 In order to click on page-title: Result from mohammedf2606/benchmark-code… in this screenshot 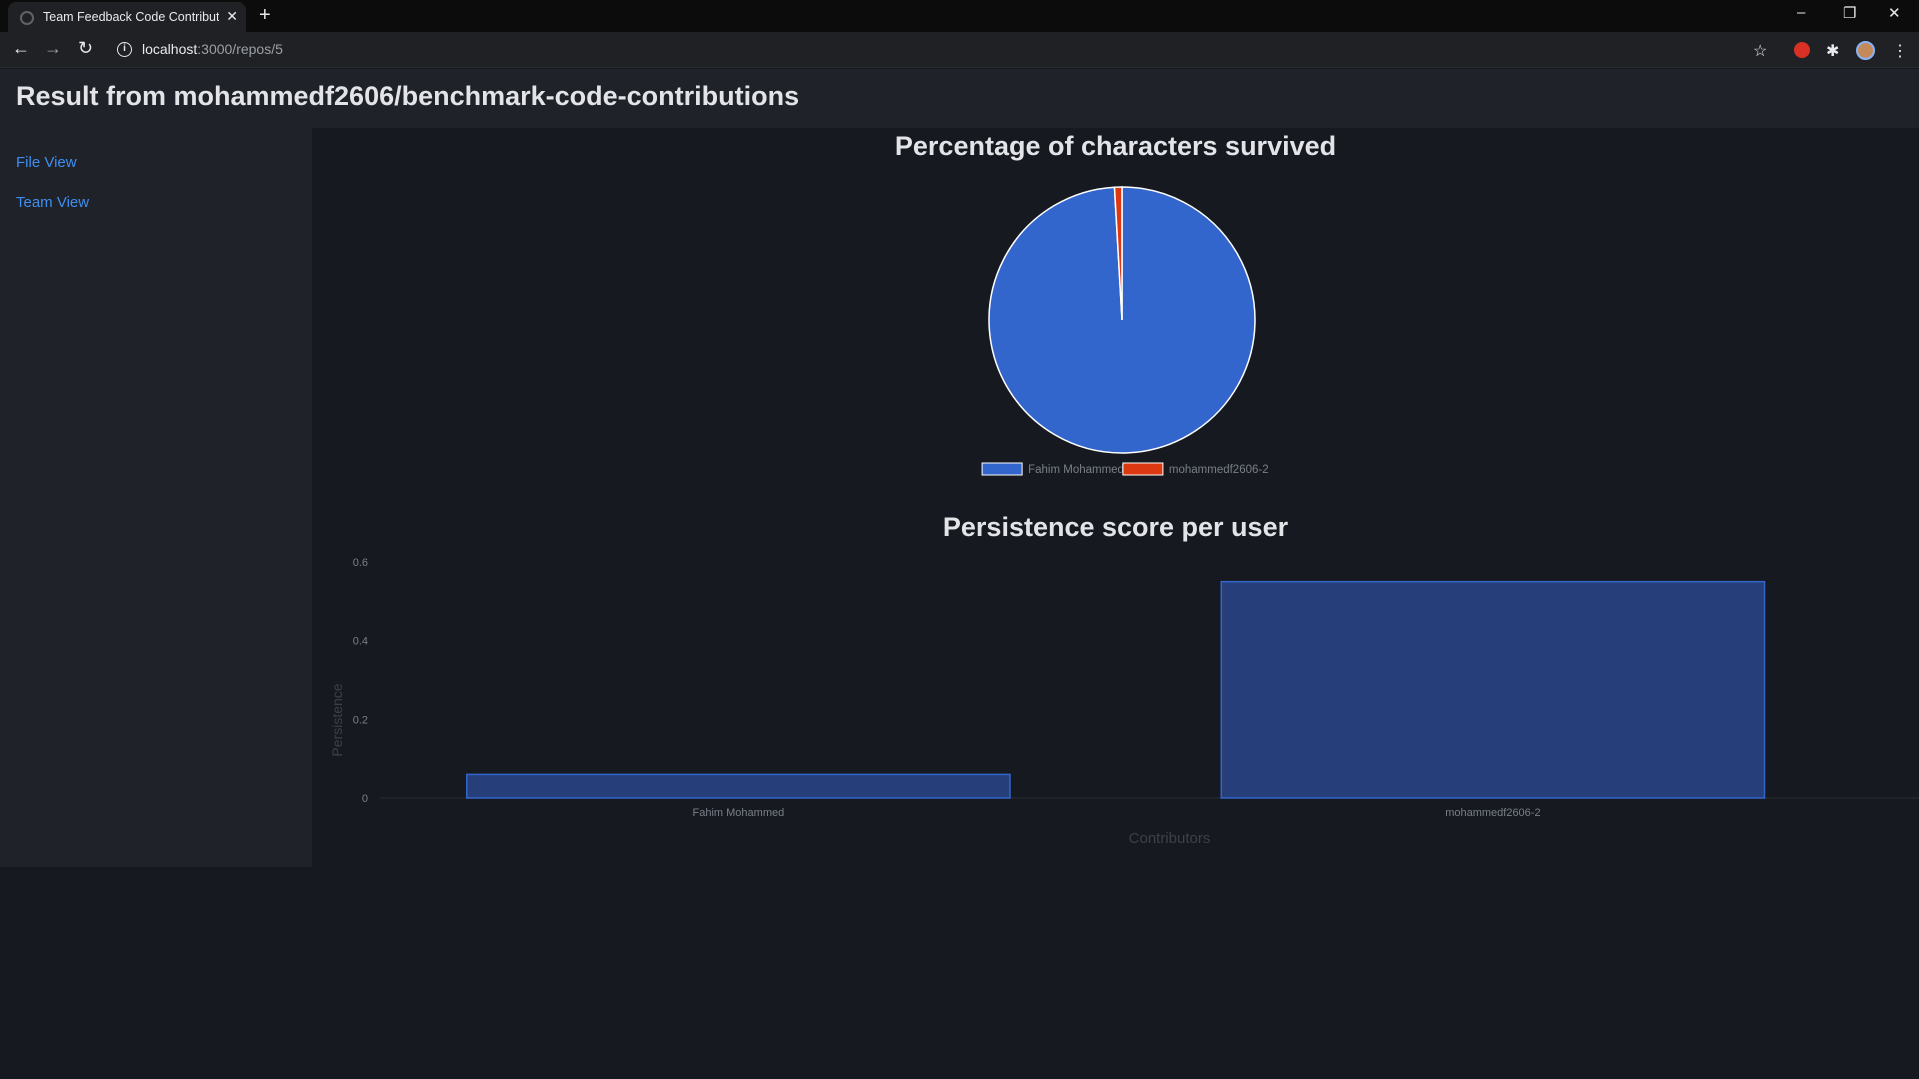, I will do `click(408, 96)`.